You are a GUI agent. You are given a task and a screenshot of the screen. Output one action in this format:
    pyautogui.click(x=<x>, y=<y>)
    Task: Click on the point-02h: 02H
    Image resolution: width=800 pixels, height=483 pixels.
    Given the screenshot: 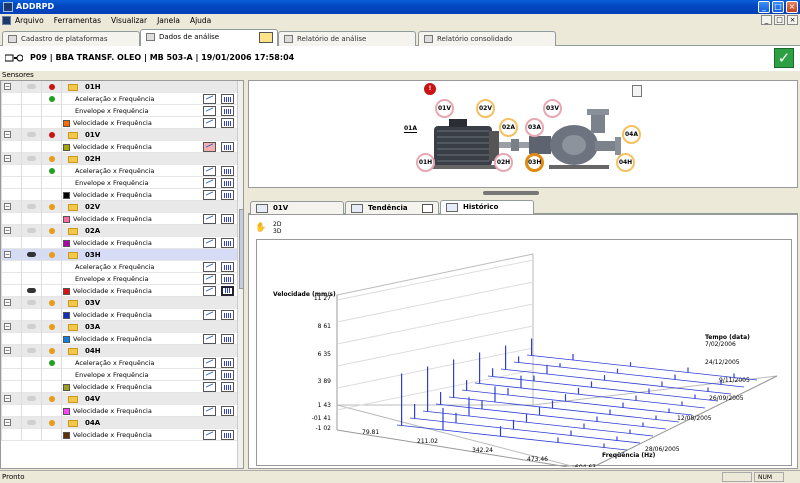 What is the action you would take?
    pyautogui.click(x=503, y=162)
    